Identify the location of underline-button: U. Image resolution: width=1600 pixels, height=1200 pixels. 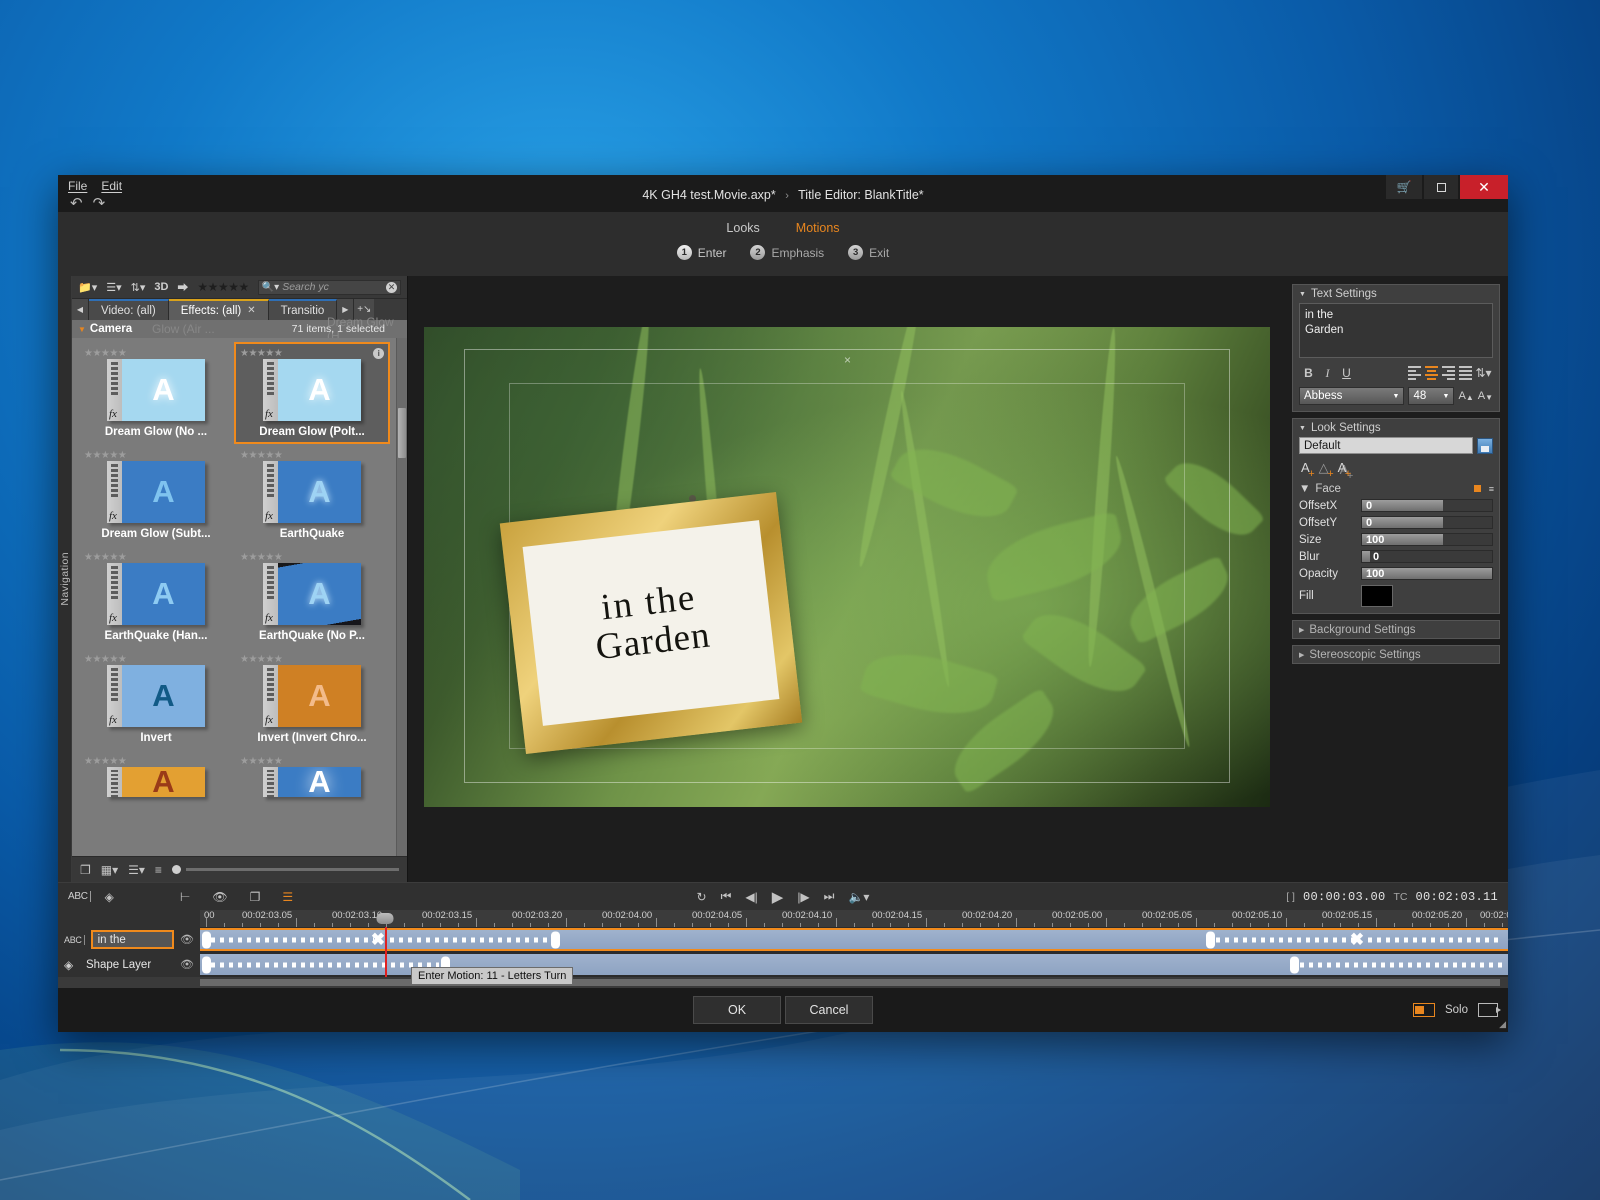
(1346, 373).